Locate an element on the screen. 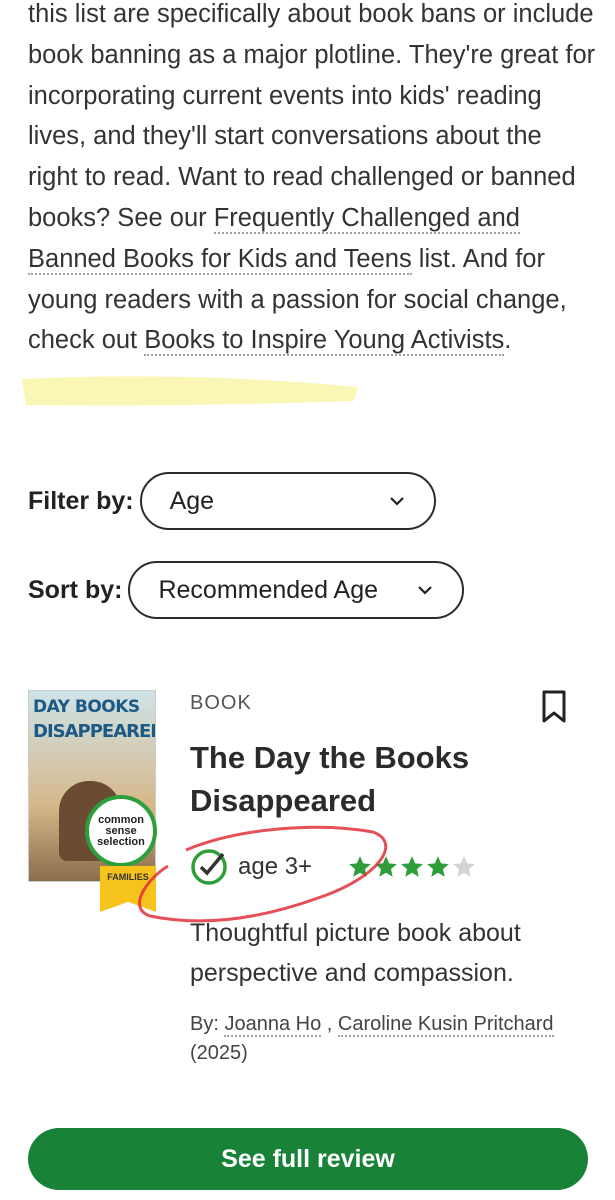 The height and width of the screenshot is (1200, 615). families-ribbon: FAMILIES is located at coordinates (128, 889).